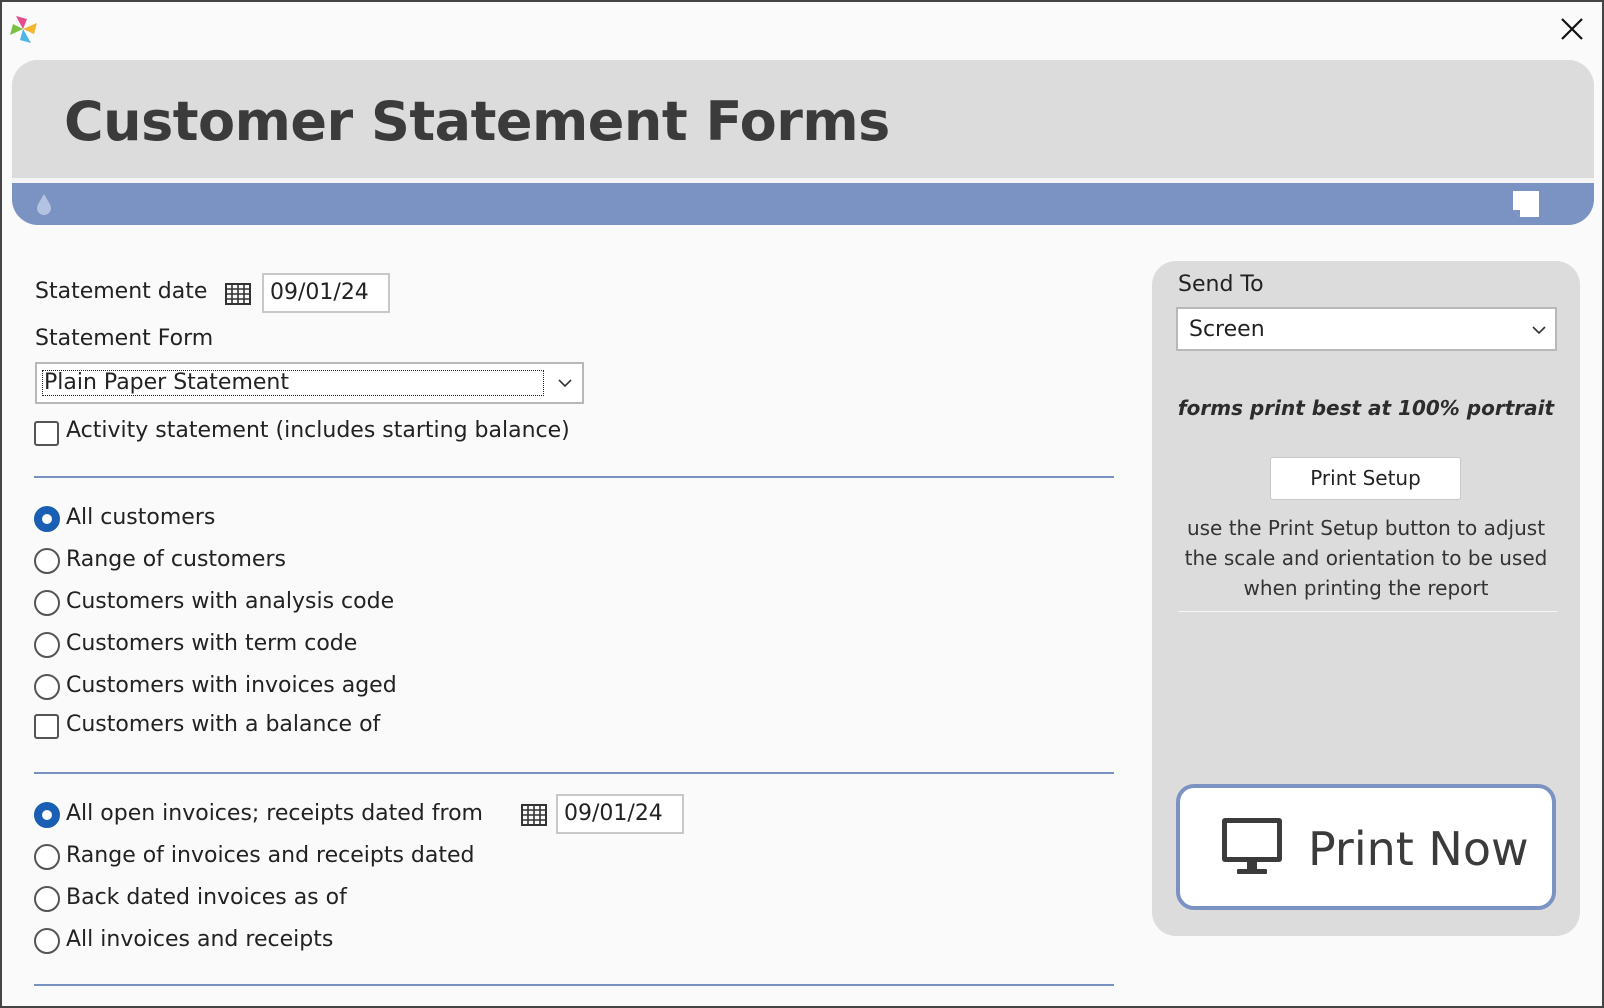  Describe the element at coordinates (200, 939) in the screenshot. I see `radio-all-invoices-receipts-label: All invoices and receipts` at that location.